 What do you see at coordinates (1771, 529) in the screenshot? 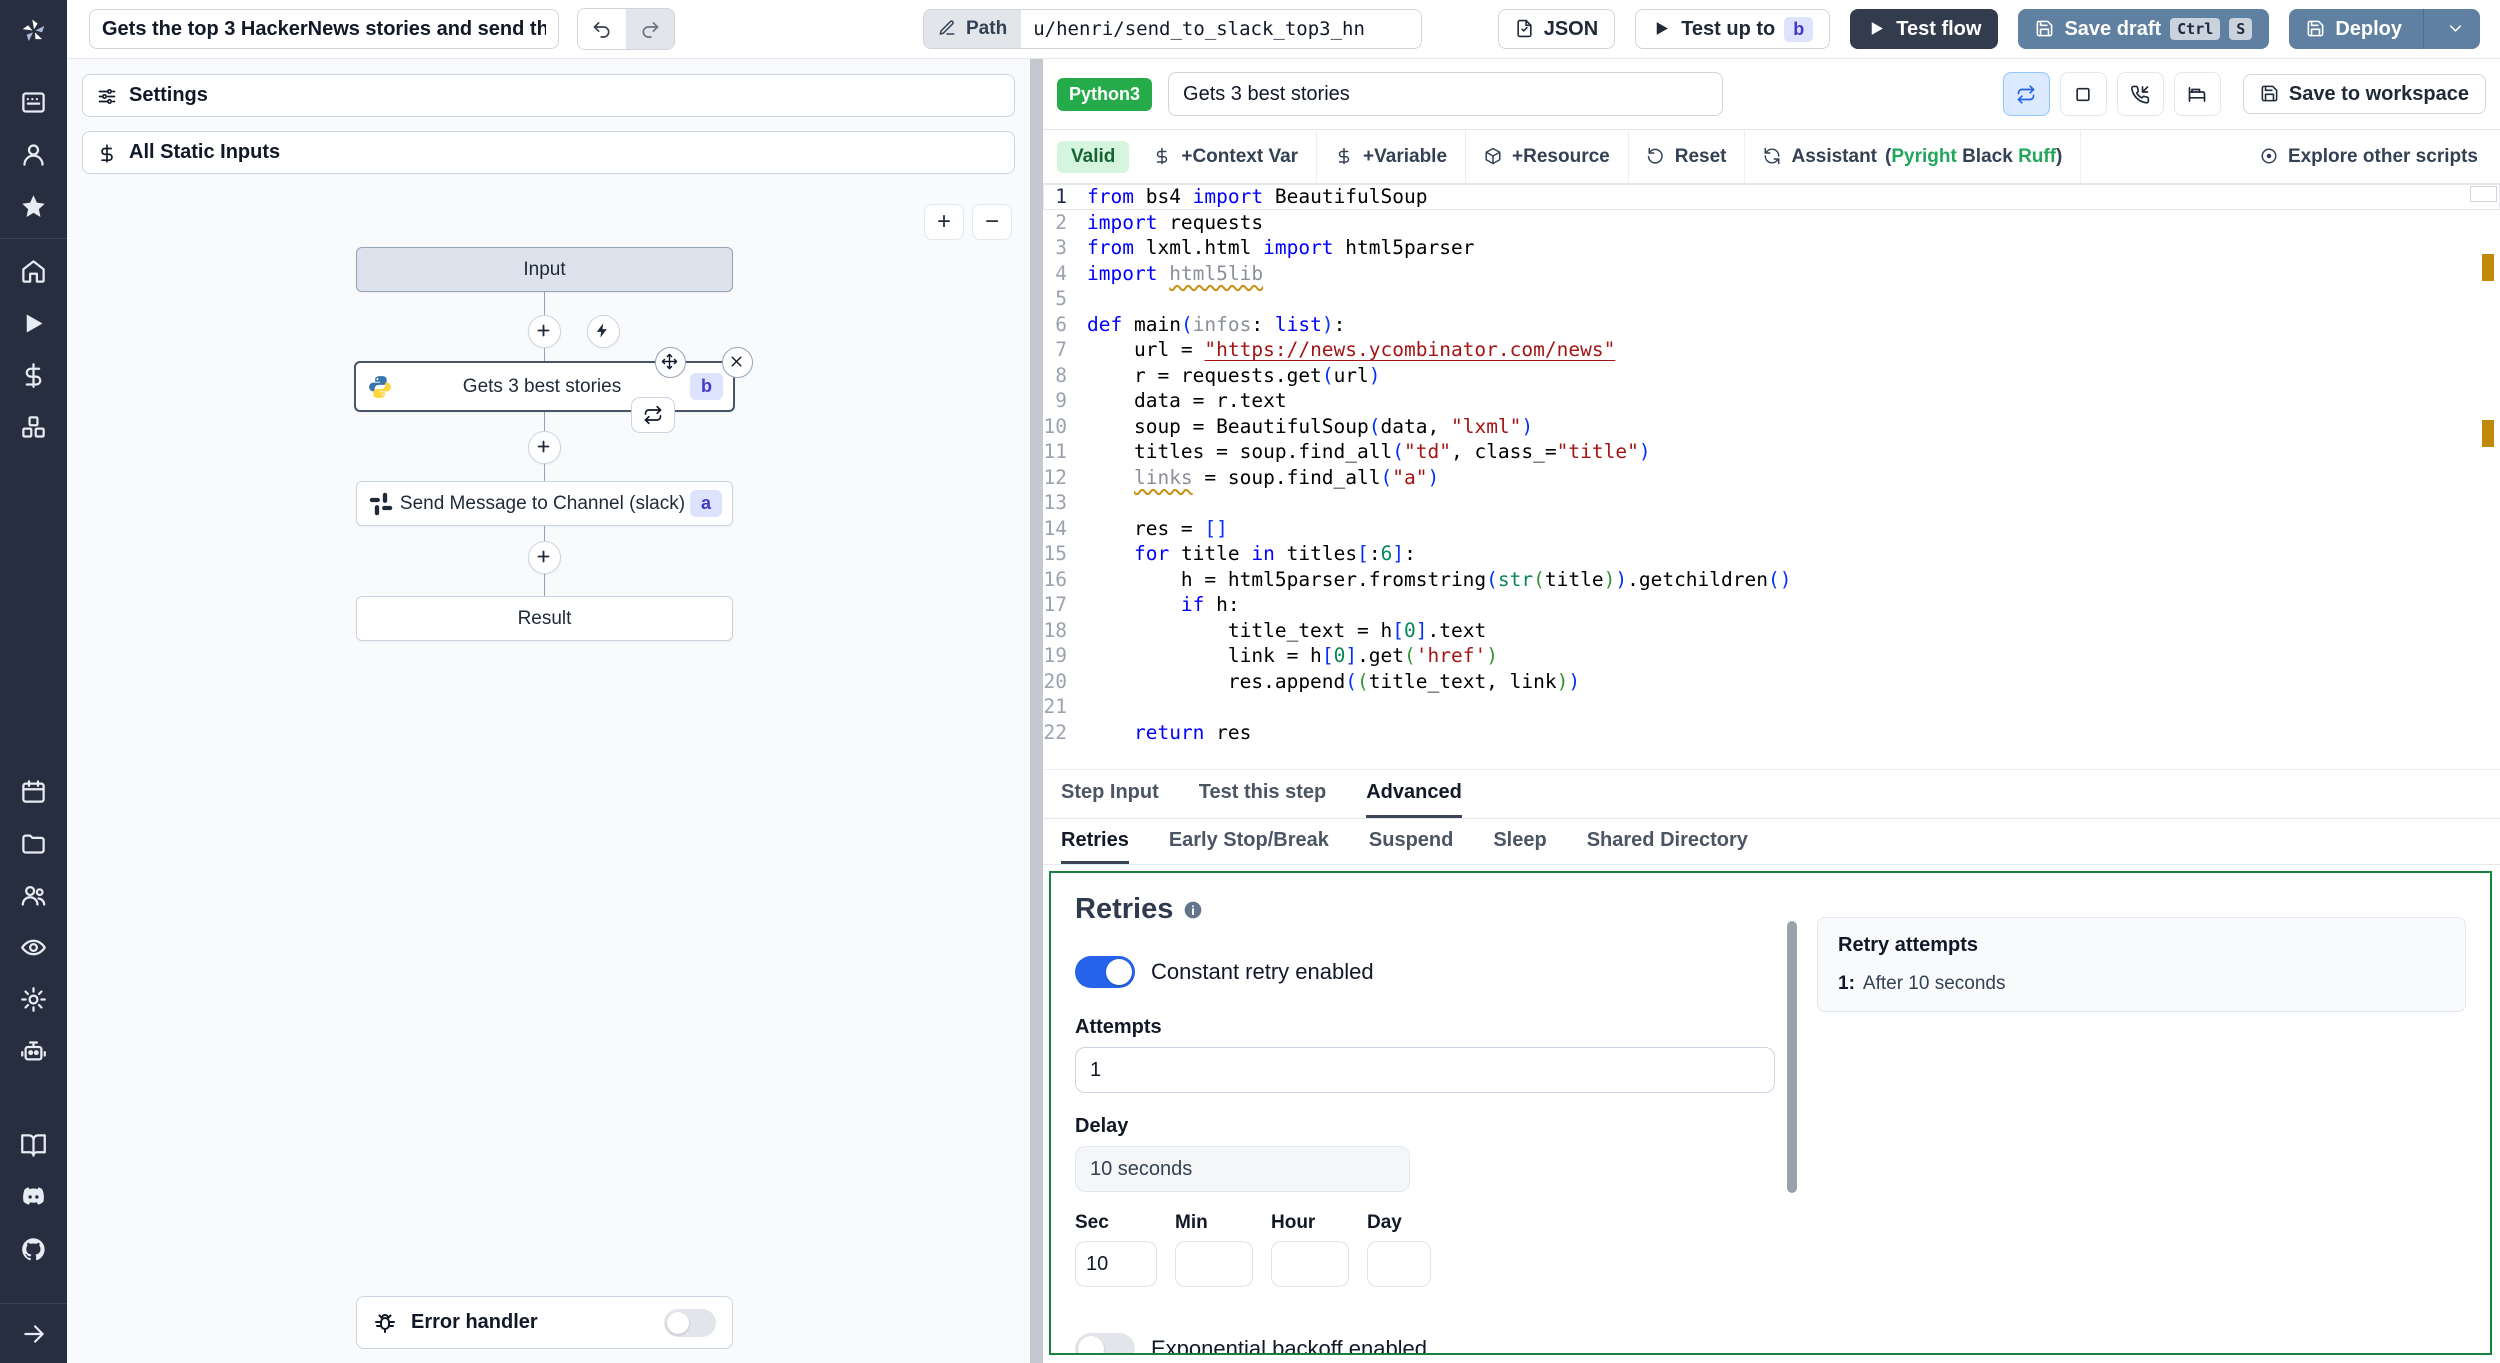
I see `code-line: 14 res = []` at bounding box center [1771, 529].